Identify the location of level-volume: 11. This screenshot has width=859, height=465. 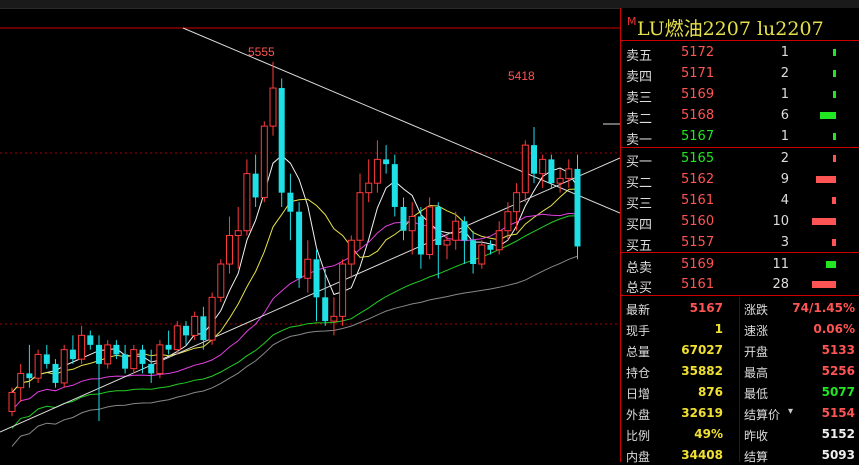
(780, 264).